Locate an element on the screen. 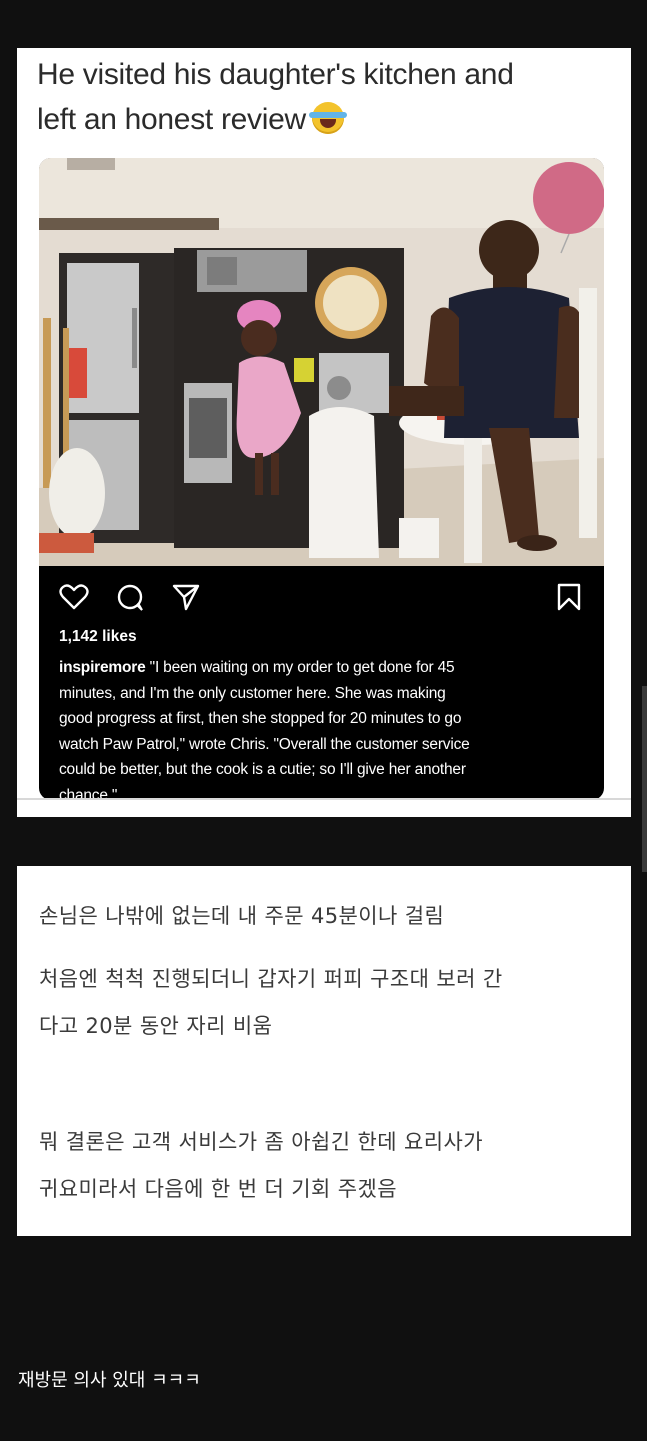 The height and width of the screenshot is (1441, 647). translation-line-3: 다고 20분 동안 자리 비움 is located at coordinates (156, 1026).